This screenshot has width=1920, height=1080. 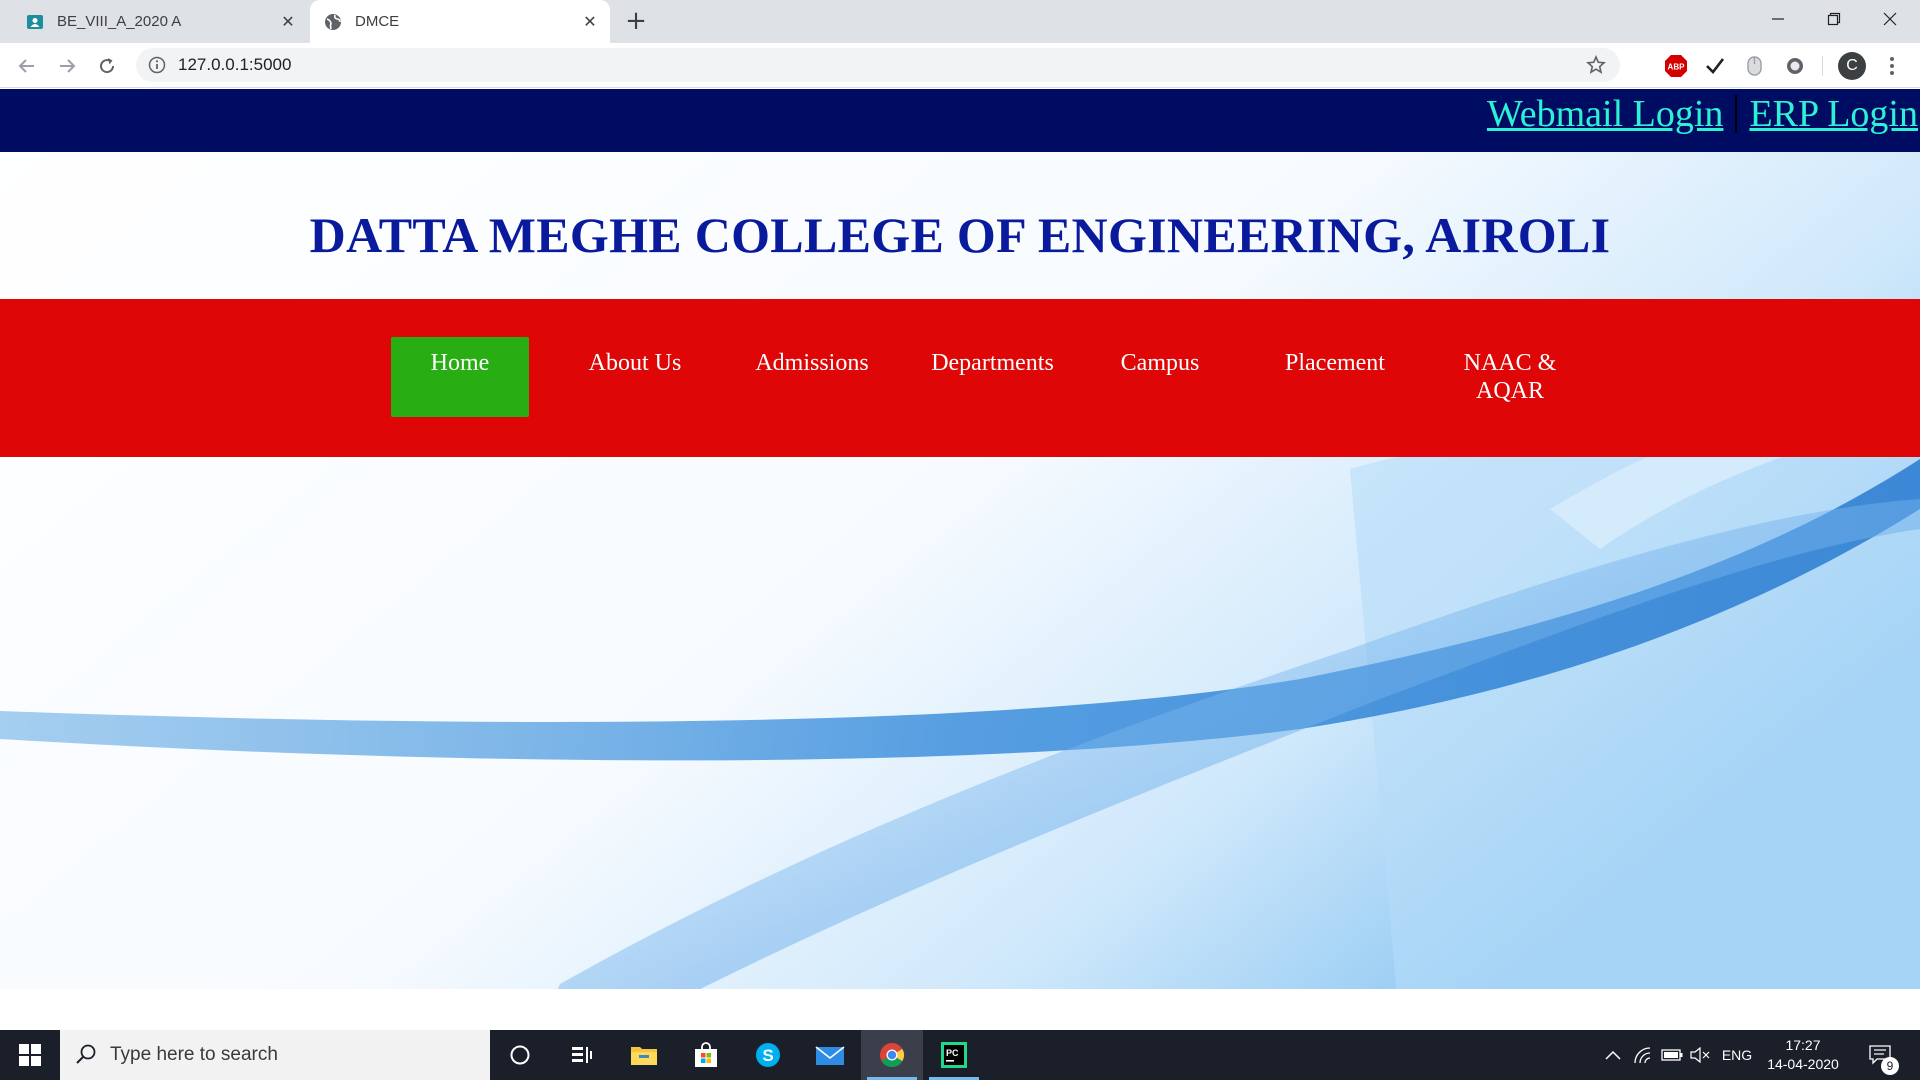 What do you see at coordinates (377, 21) in the screenshot?
I see `tab-title: DMCE` at bounding box center [377, 21].